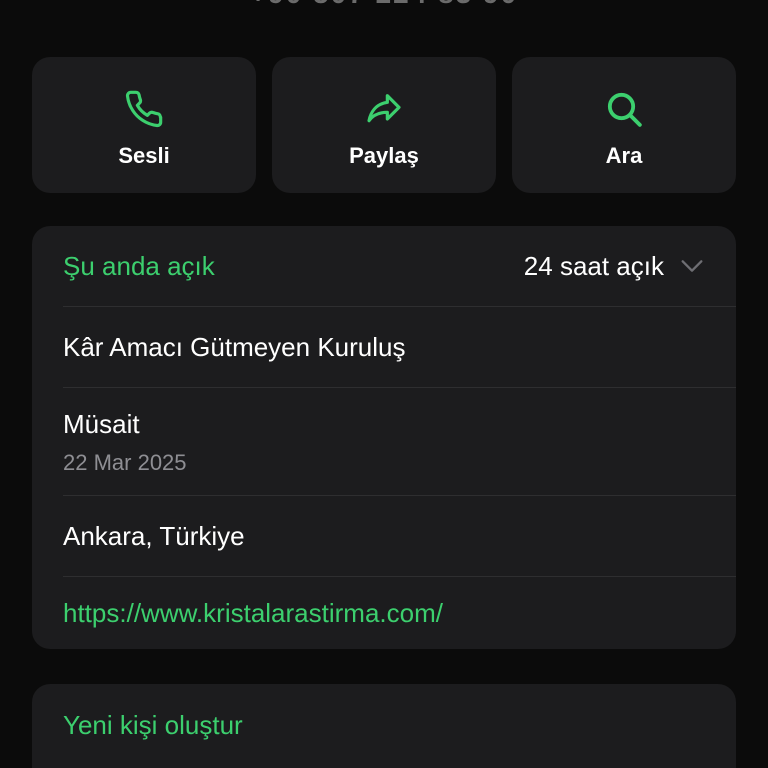 Image resolution: width=768 pixels, height=768 pixels. I want to click on voice-call-button: Sesli, so click(144, 125).